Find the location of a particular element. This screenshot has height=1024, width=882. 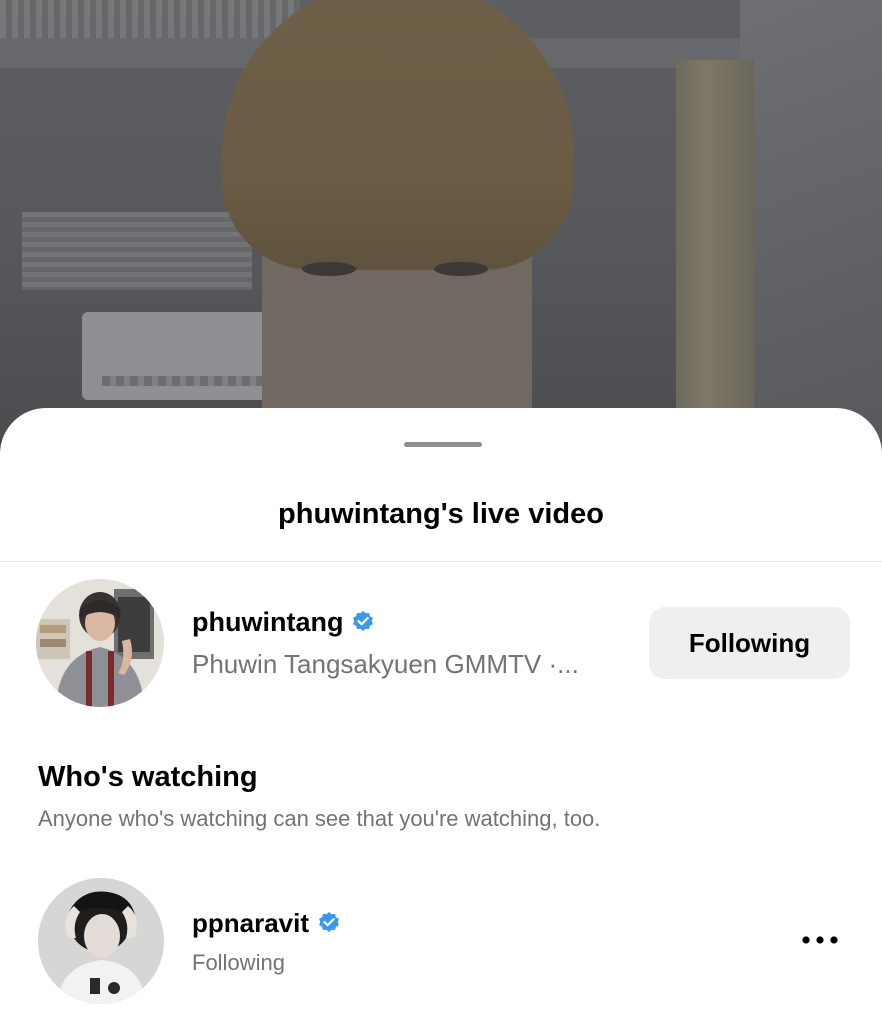

more-options-icon is located at coordinates (820, 940).